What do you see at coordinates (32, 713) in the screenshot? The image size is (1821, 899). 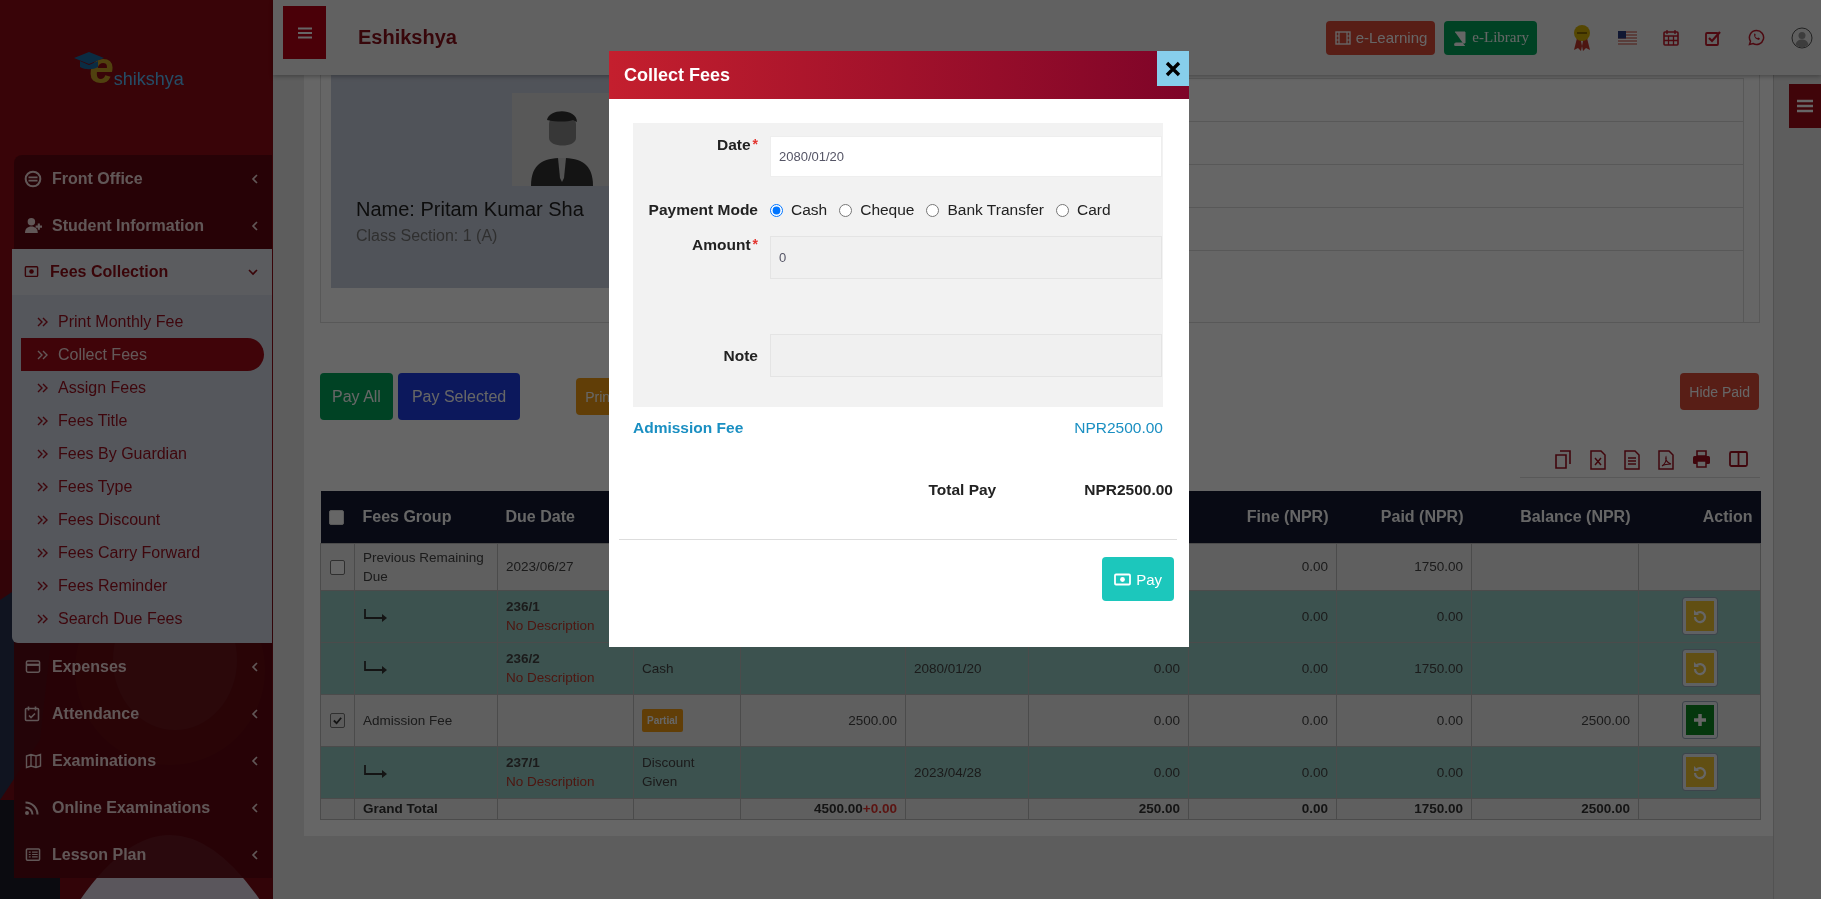 I see `calendar-check-icon` at bounding box center [32, 713].